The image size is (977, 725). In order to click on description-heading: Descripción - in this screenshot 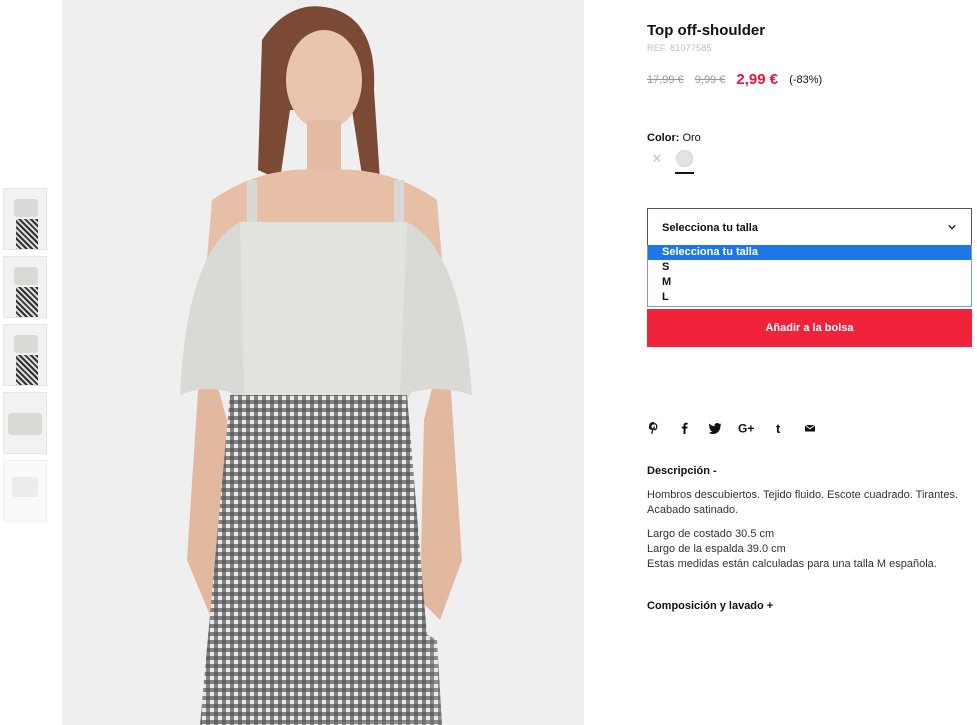, I will do `click(682, 471)`.